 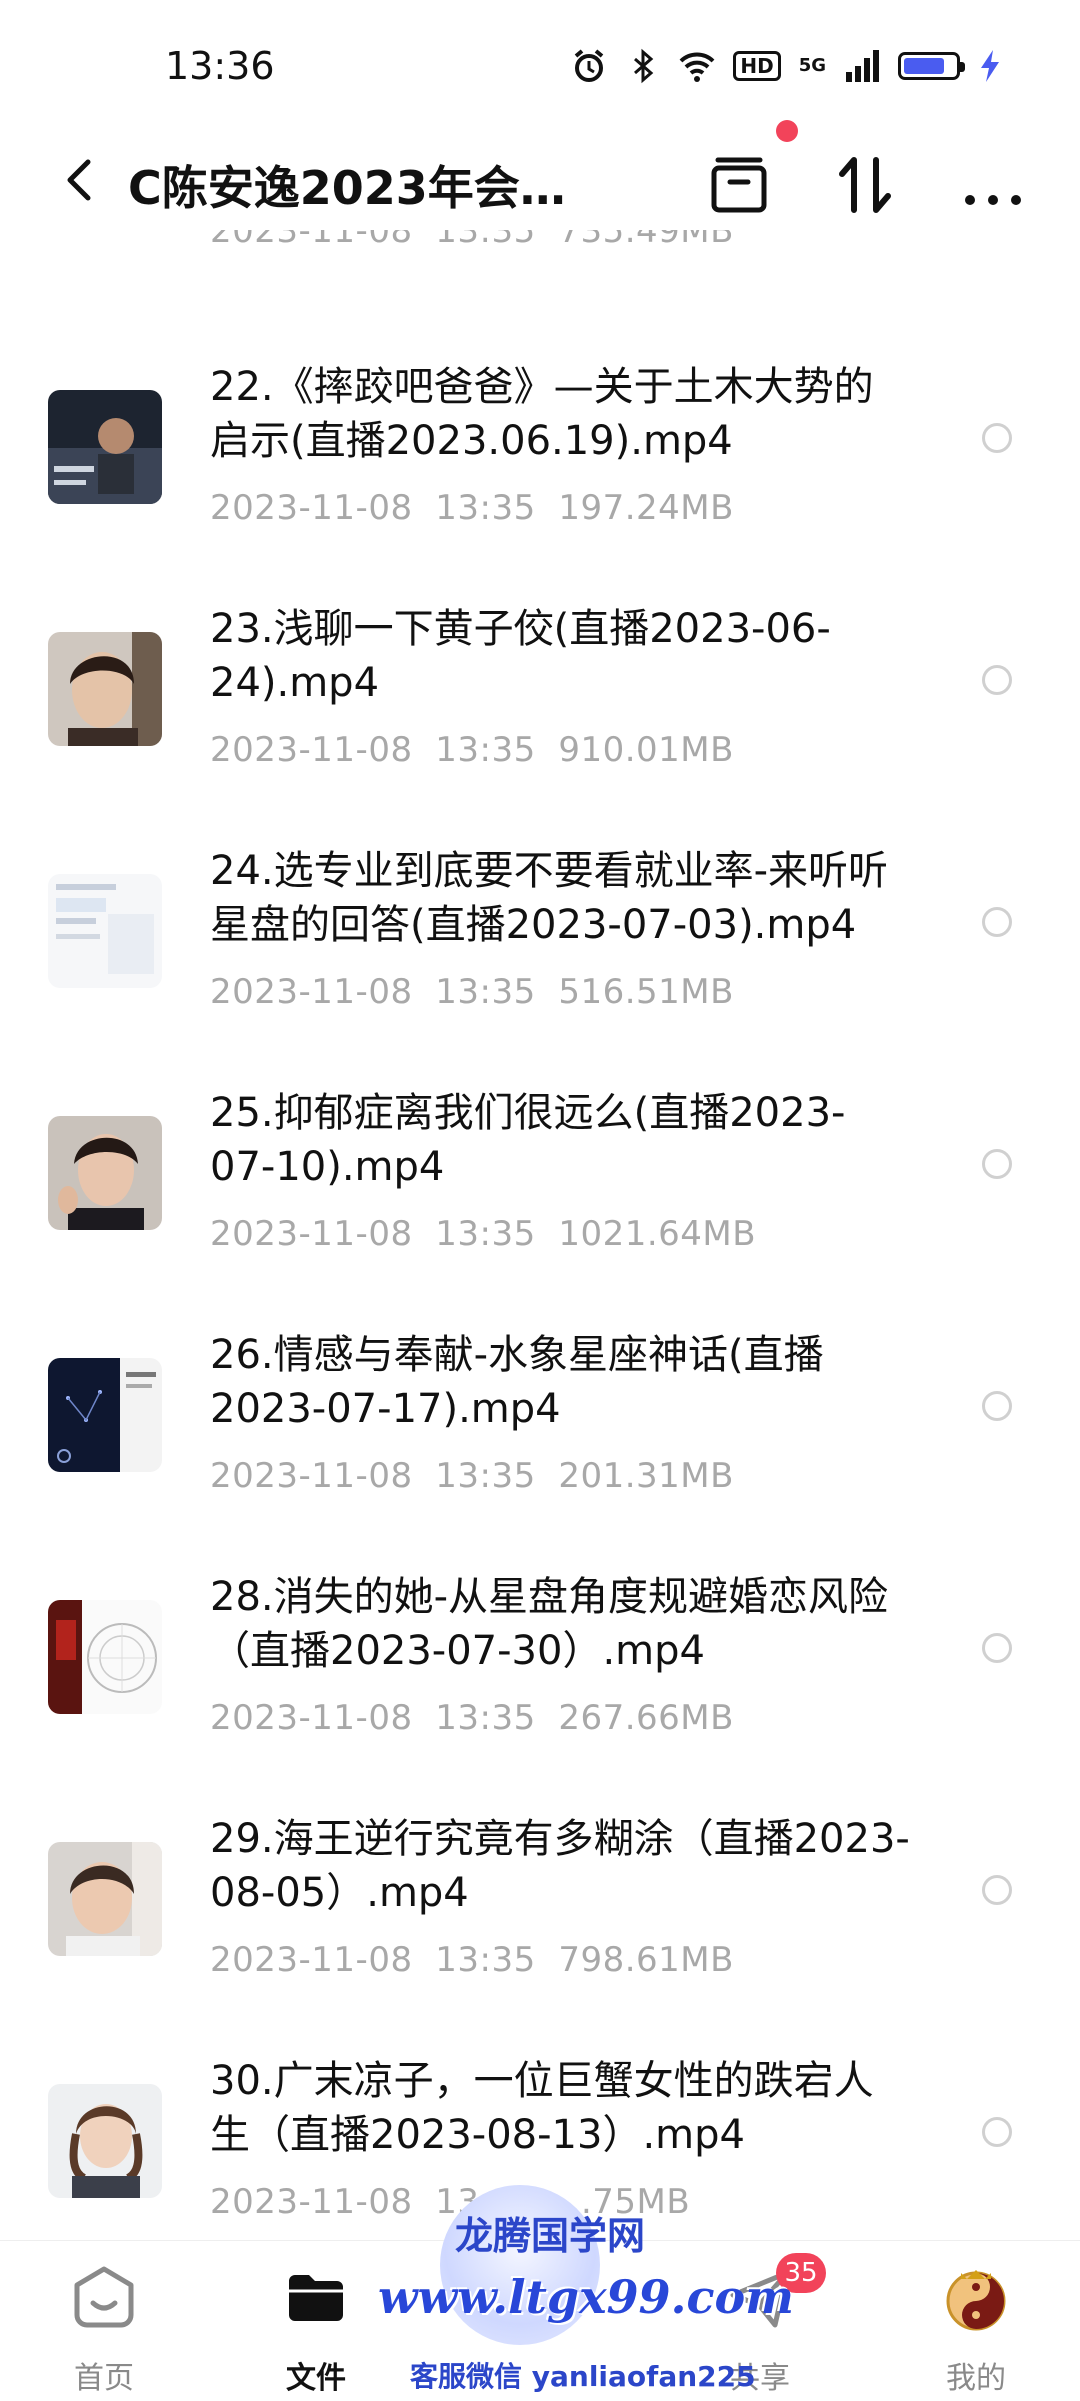 I want to click on sort-icon, so click(x=865, y=185).